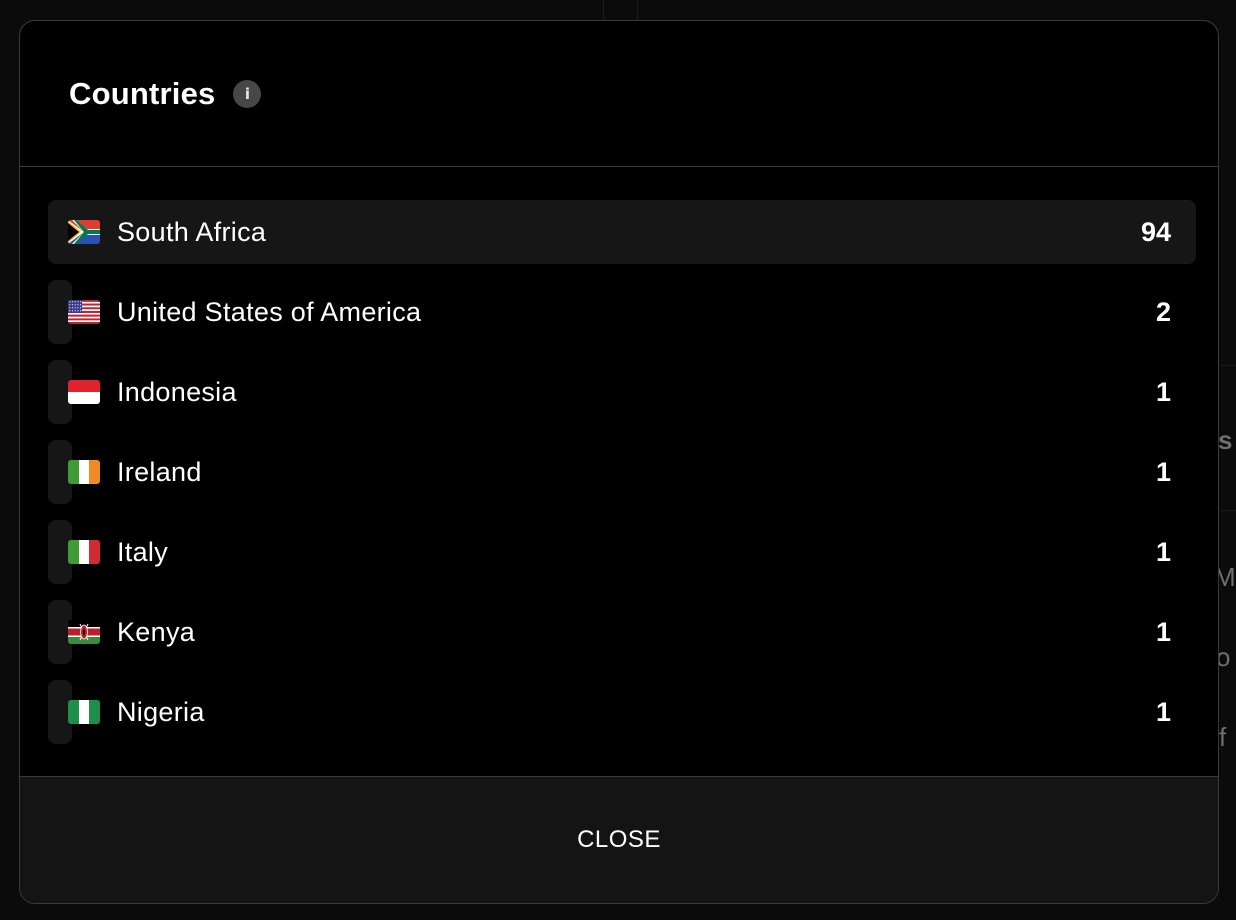  What do you see at coordinates (142, 93) in the screenshot?
I see `modal-title: Countries` at bounding box center [142, 93].